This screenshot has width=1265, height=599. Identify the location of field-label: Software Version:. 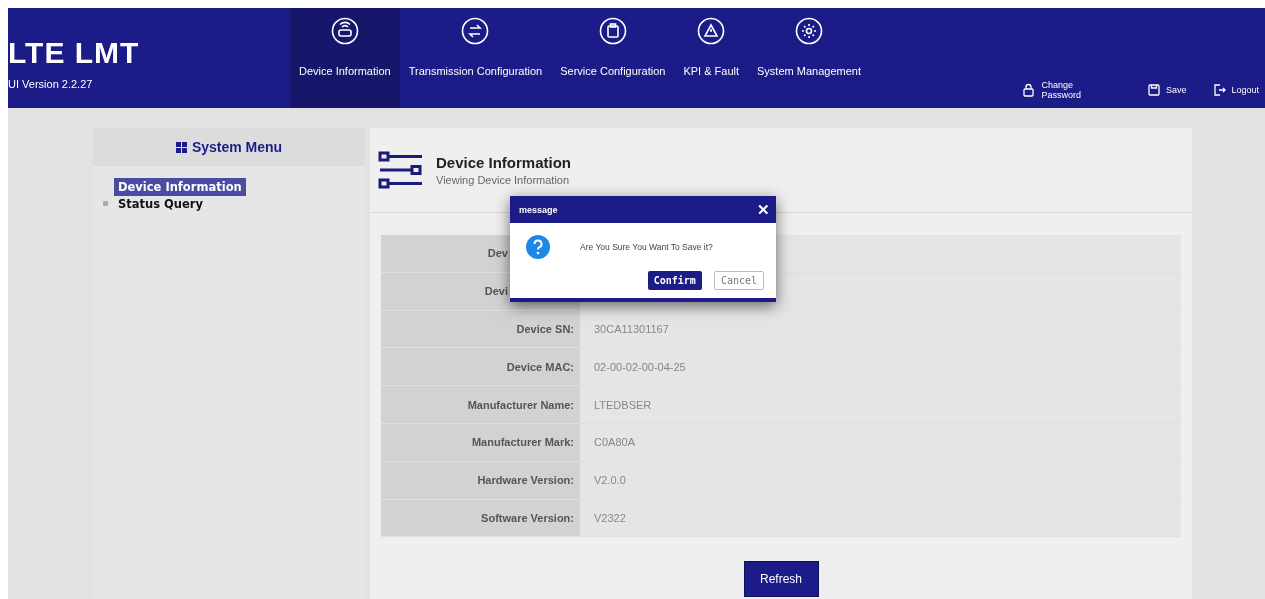
(527, 517).